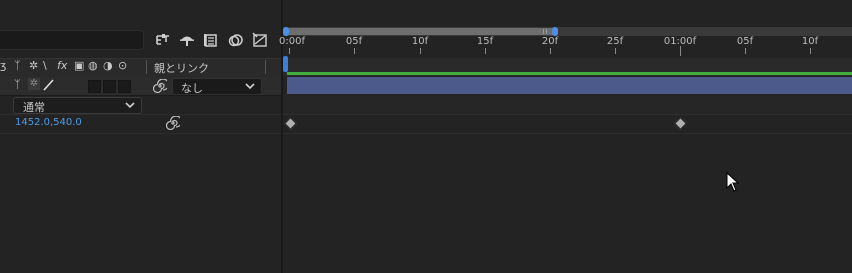 The width and height of the screenshot is (852, 273). I want to click on shy-switch-icon: ᛉ, so click(17, 65).